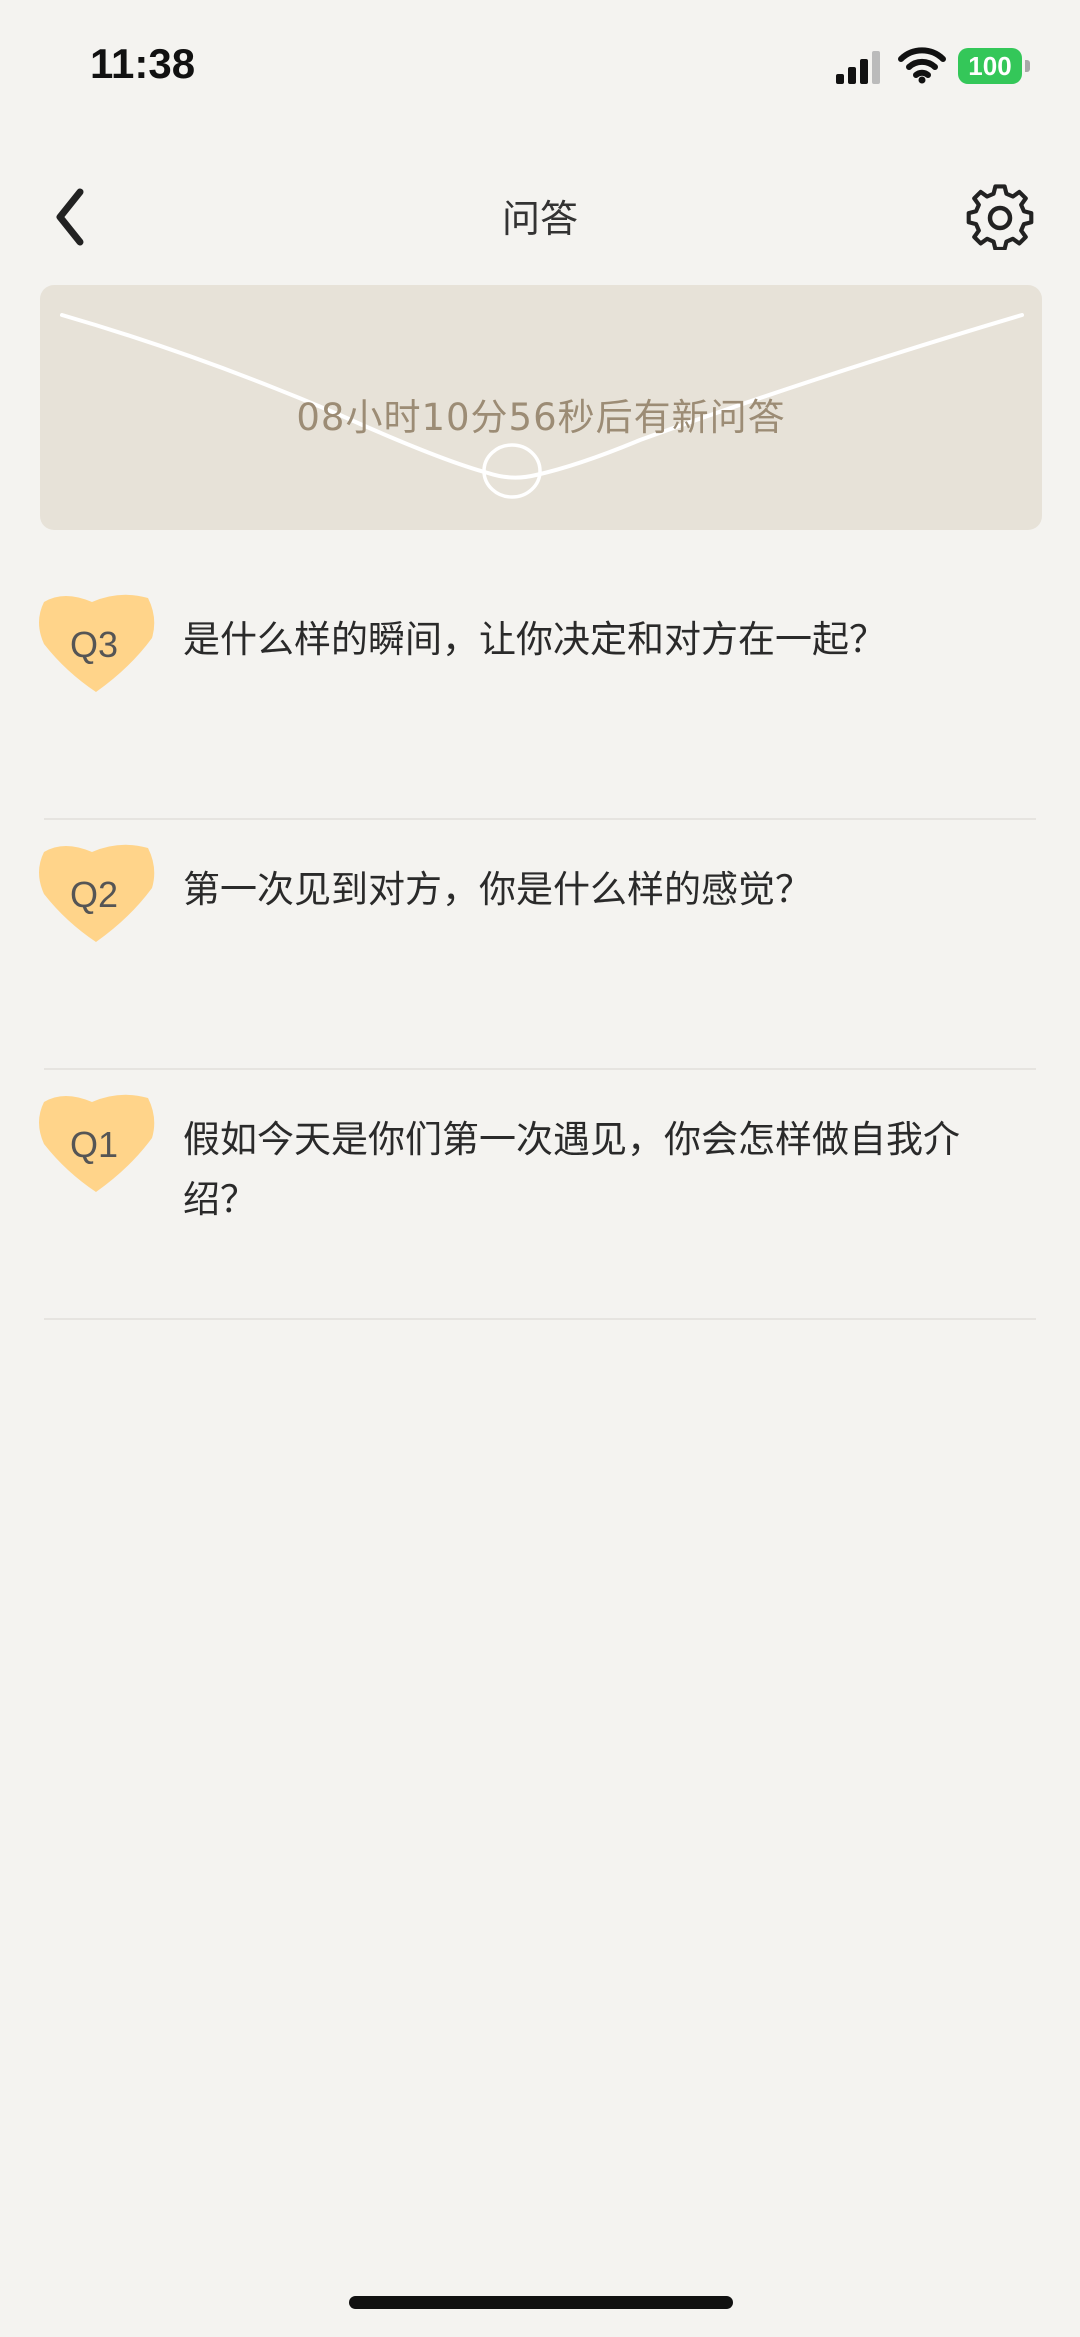  What do you see at coordinates (540, 65) in the screenshot?
I see `status-bar: 11:38 100` at bounding box center [540, 65].